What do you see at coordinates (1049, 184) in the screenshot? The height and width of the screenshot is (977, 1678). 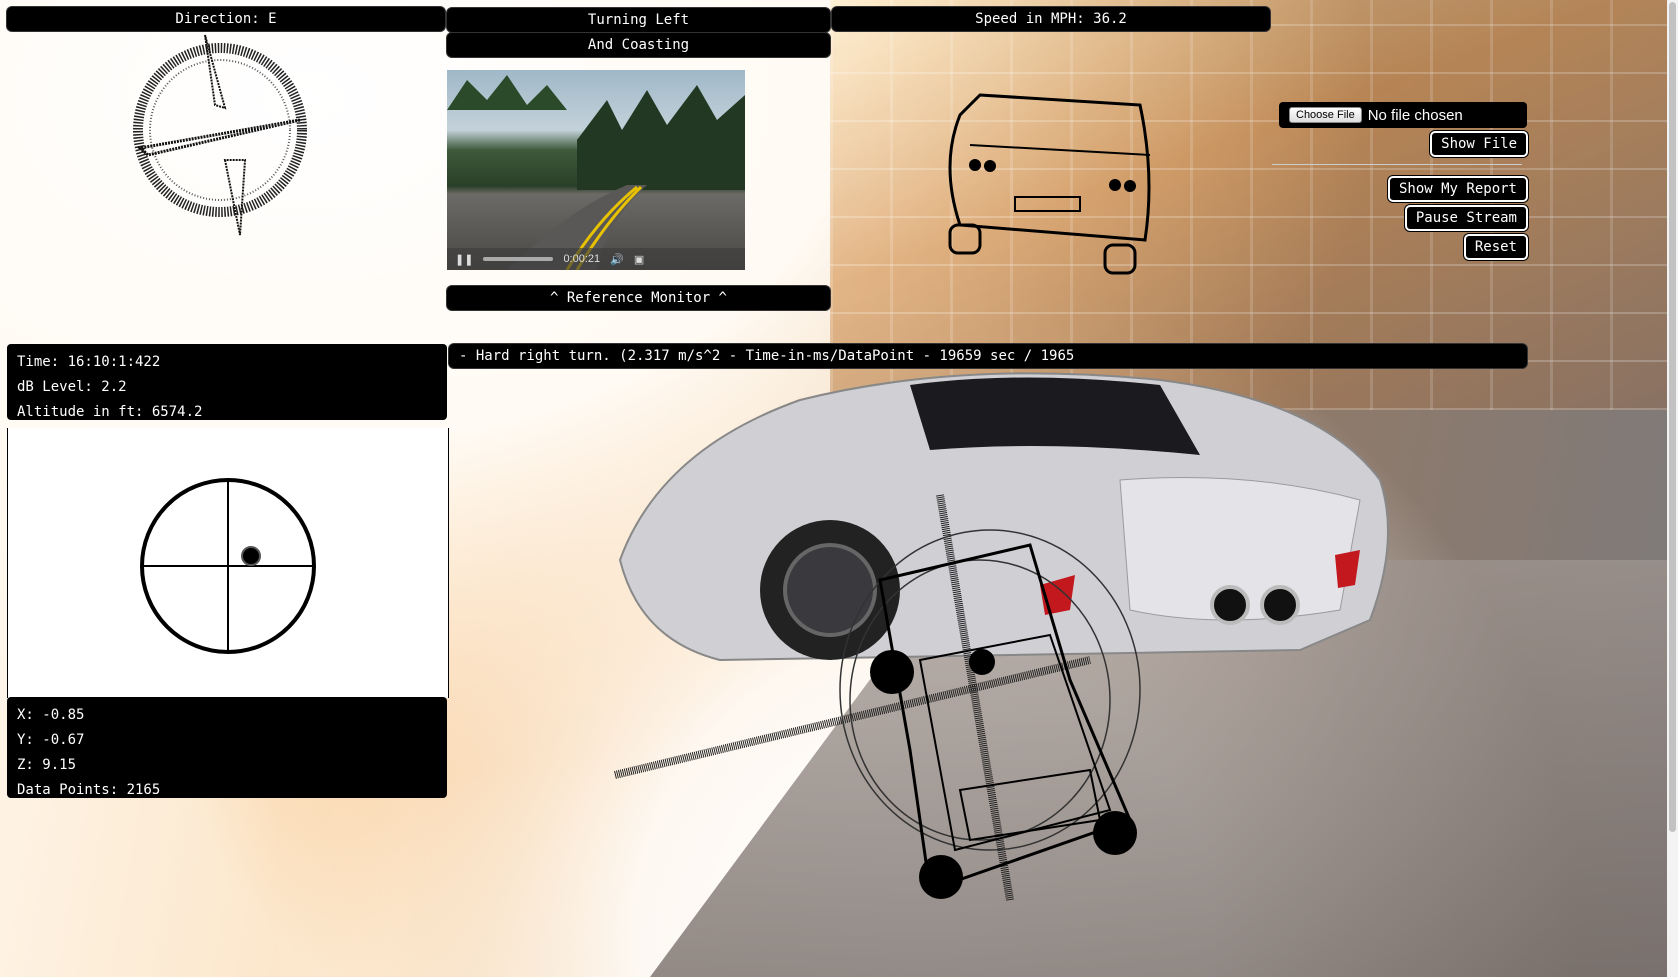 I see `vehicle-orientation-icon` at bounding box center [1049, 184].